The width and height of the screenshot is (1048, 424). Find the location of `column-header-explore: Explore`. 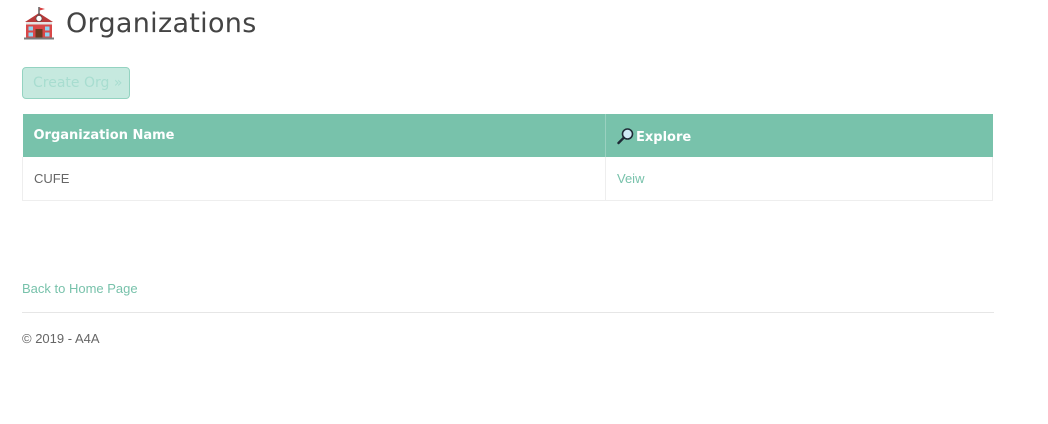

column-header-explore: Explore is located at coordinates (799, 135).